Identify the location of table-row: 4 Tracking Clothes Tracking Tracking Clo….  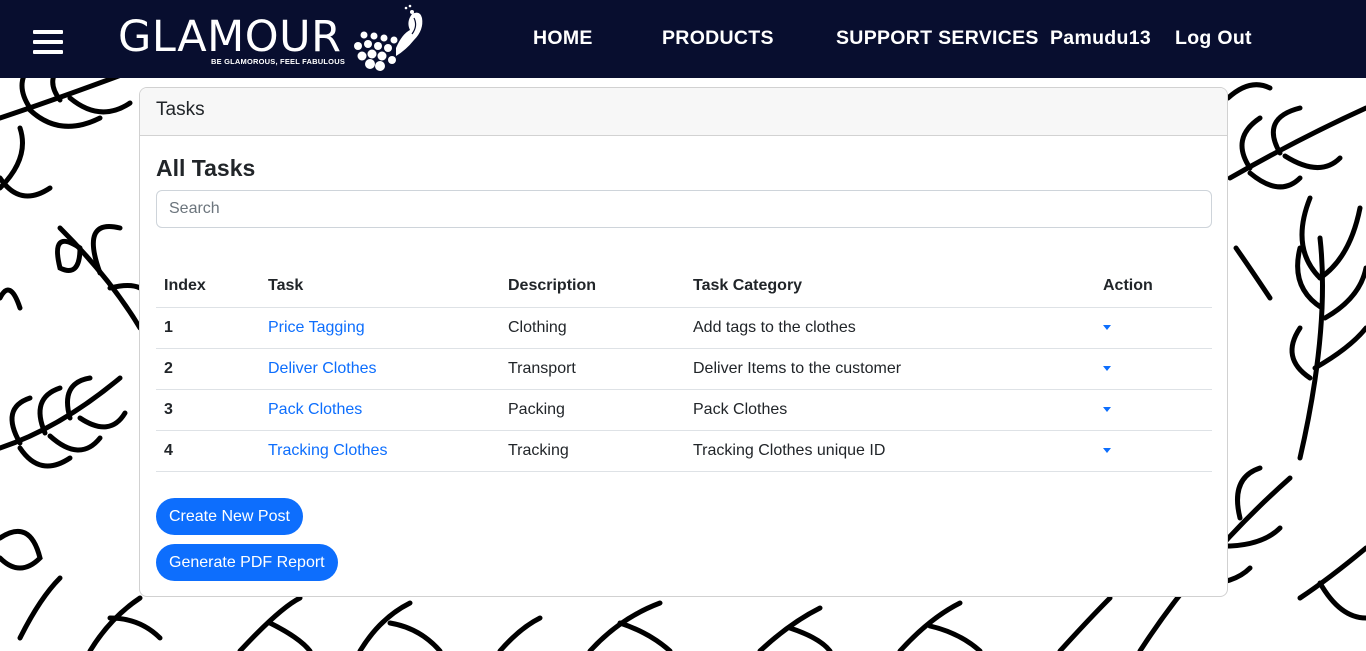
(684, 451).